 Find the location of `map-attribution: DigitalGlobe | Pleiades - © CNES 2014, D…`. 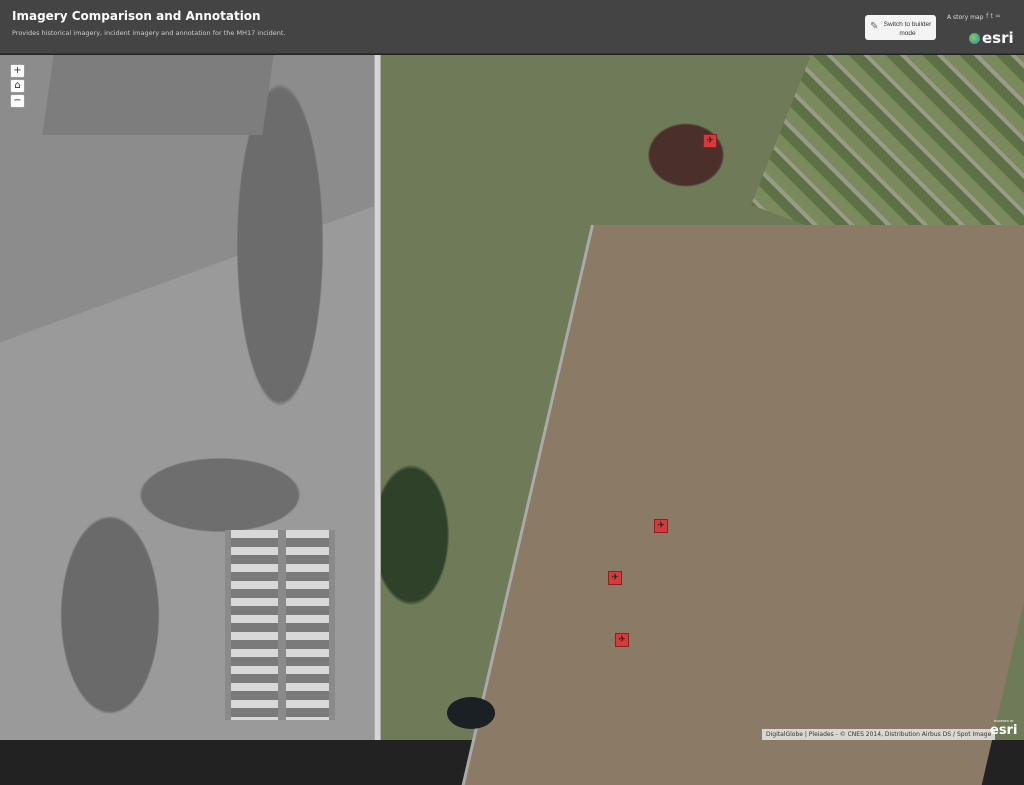

map-attribution: DigitalGlobe | Pleiades - © CNES 2014, D… is located at coordinates (879, 734).